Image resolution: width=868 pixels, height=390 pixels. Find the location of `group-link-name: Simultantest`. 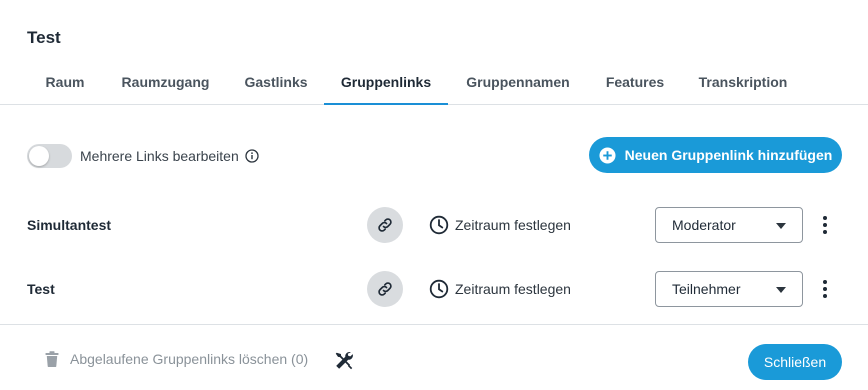

group-link-name: Simultantest is located at coordinates (69, 225).